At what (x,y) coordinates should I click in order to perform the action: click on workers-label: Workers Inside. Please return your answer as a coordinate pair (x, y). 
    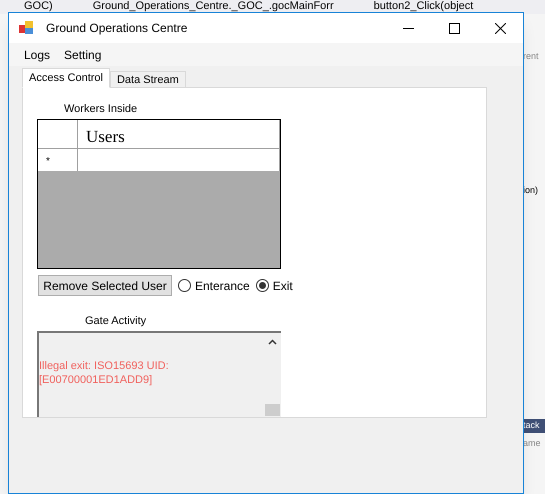
    Looking at the image, I should click on (101, 109).